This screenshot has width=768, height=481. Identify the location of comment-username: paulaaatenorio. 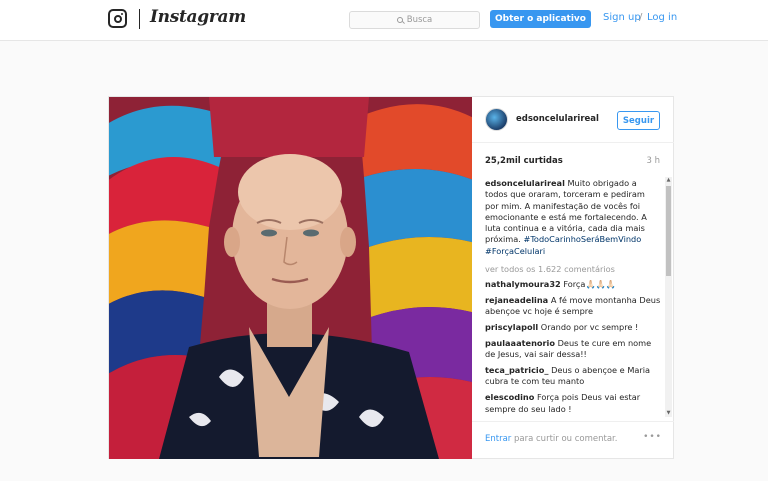
(520, 343).